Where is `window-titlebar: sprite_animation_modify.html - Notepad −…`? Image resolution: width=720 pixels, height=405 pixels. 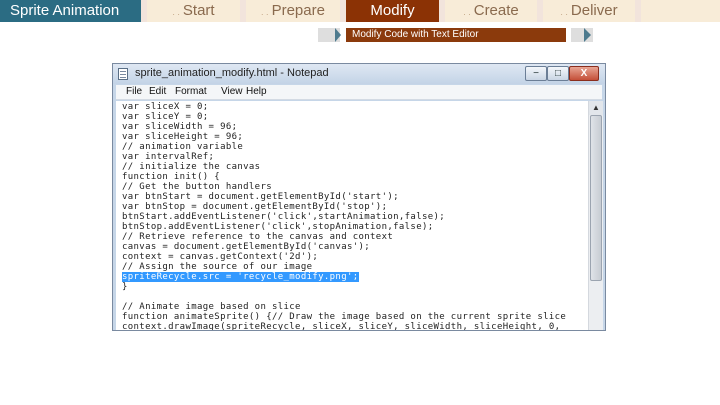
window-titlebar: sprite_animation_modify.html - Notepad −… is located at coordinates (359, 74).